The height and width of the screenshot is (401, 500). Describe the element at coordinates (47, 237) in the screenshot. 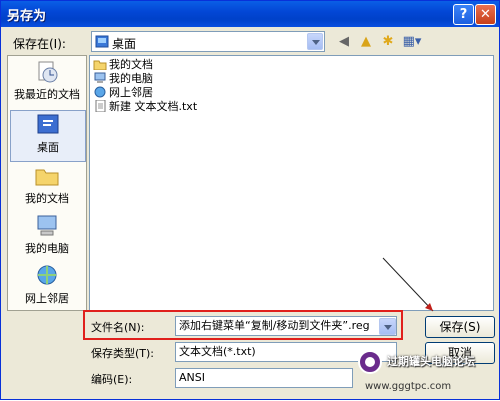

I see `place-my-computer: 我的电脑` at that location.